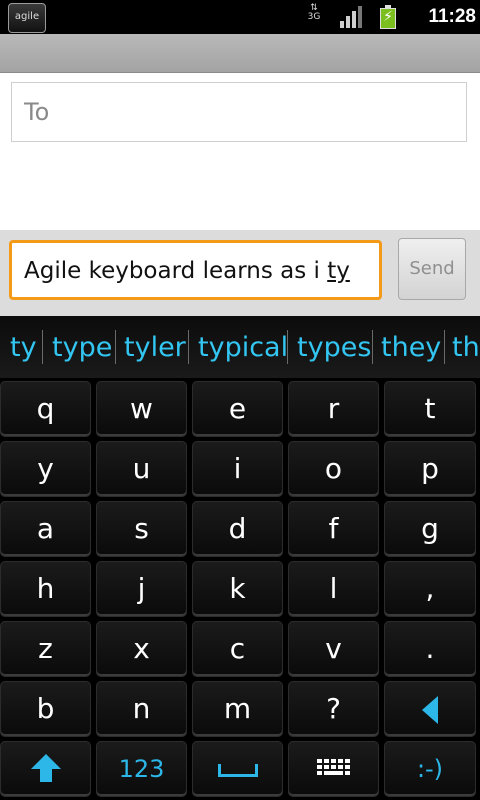 This screenshot has height=800, width=480. What do you see at coordinates (430, 529) in the screenshot?
I see `key-g: g` at bounding box center [430, 529].